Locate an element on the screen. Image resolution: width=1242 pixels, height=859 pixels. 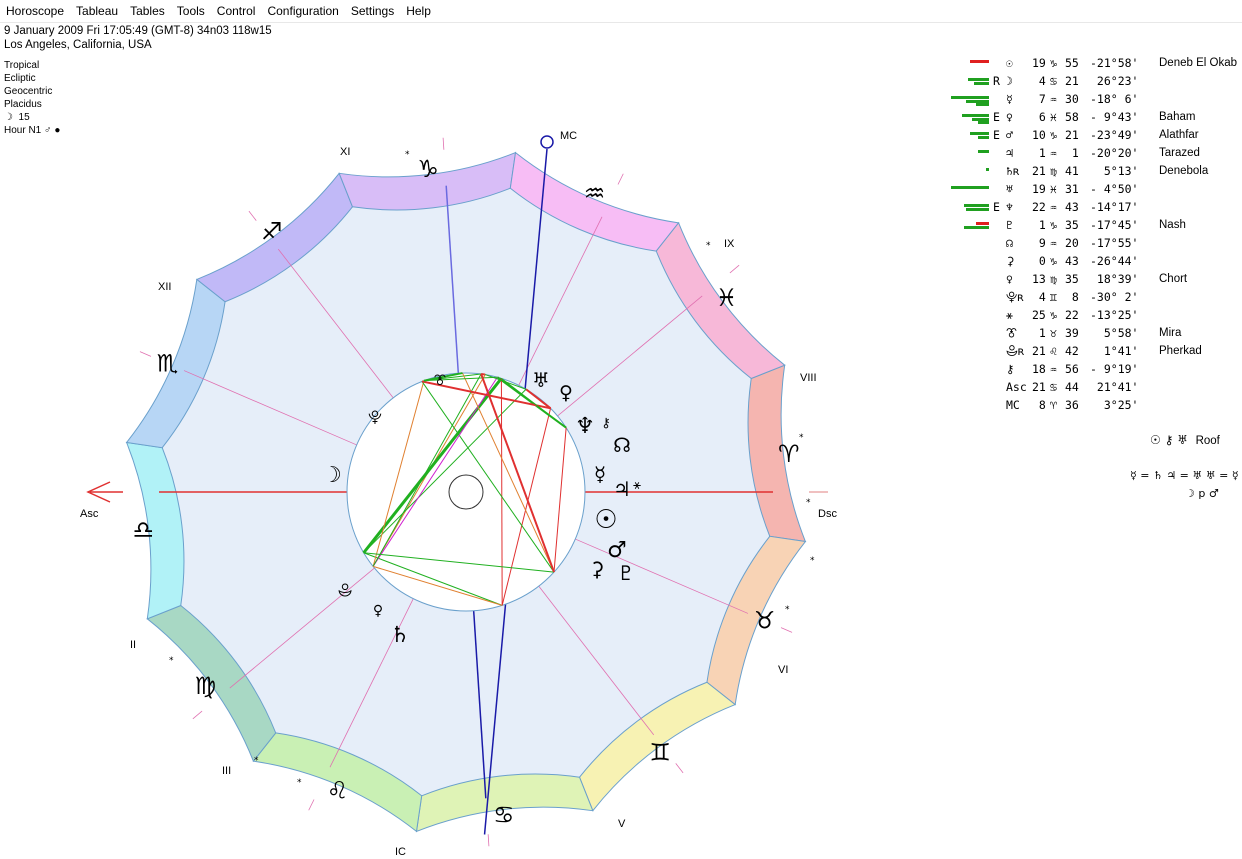
planet-degree: 19 is located at coordinates (1039, 63).